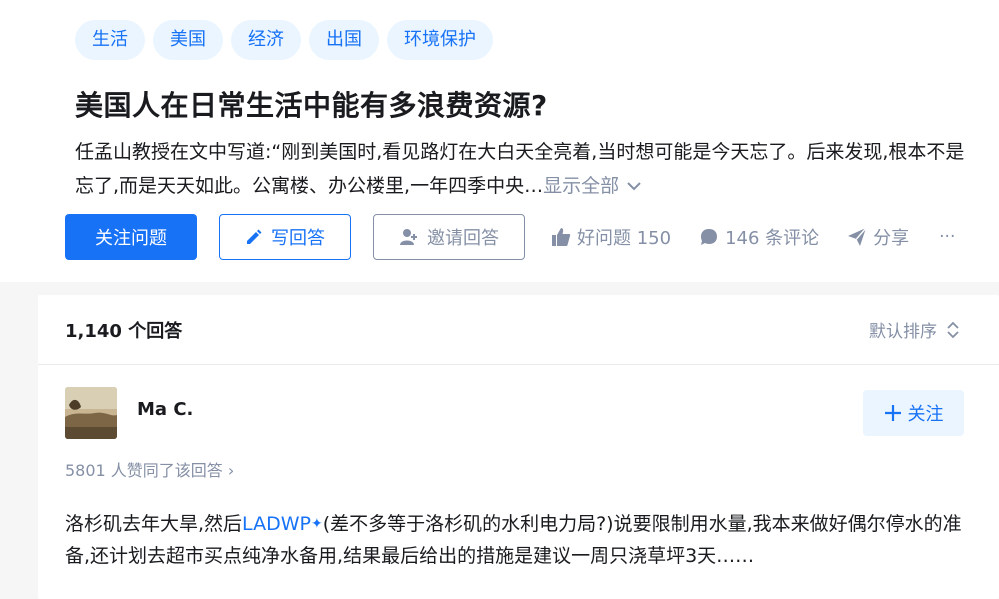 This screenshot has width=999, height=599. Describe the element at coordinates (624, 238) in the screenshot. I see `good-question-label: 好问题 150` at that location.